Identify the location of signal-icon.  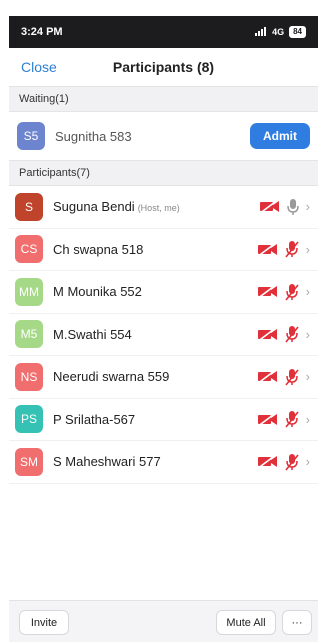
(261, 32).